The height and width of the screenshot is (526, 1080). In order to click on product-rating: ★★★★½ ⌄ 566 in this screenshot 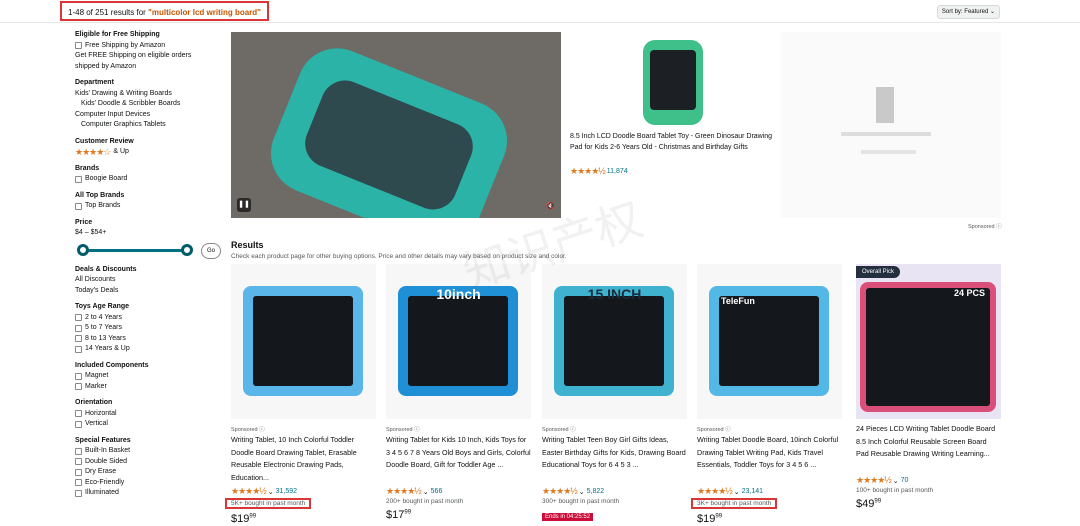, I will do `click(458, 491)`.